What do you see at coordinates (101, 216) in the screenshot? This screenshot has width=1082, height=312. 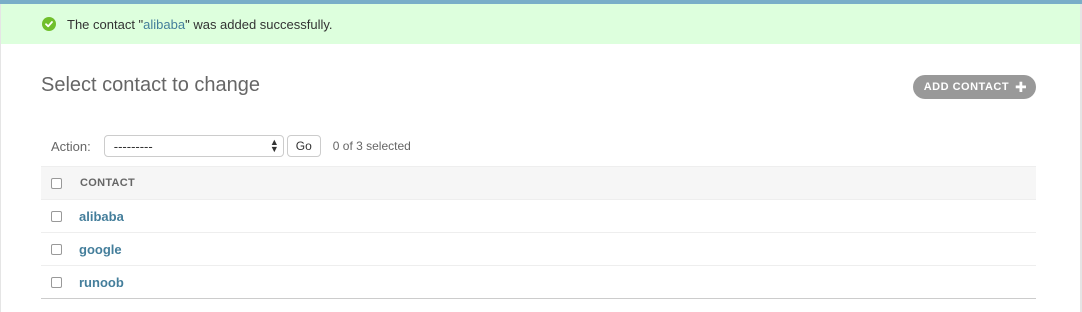 I see `contact-link: alibaba` at bounding box center [101, 216].